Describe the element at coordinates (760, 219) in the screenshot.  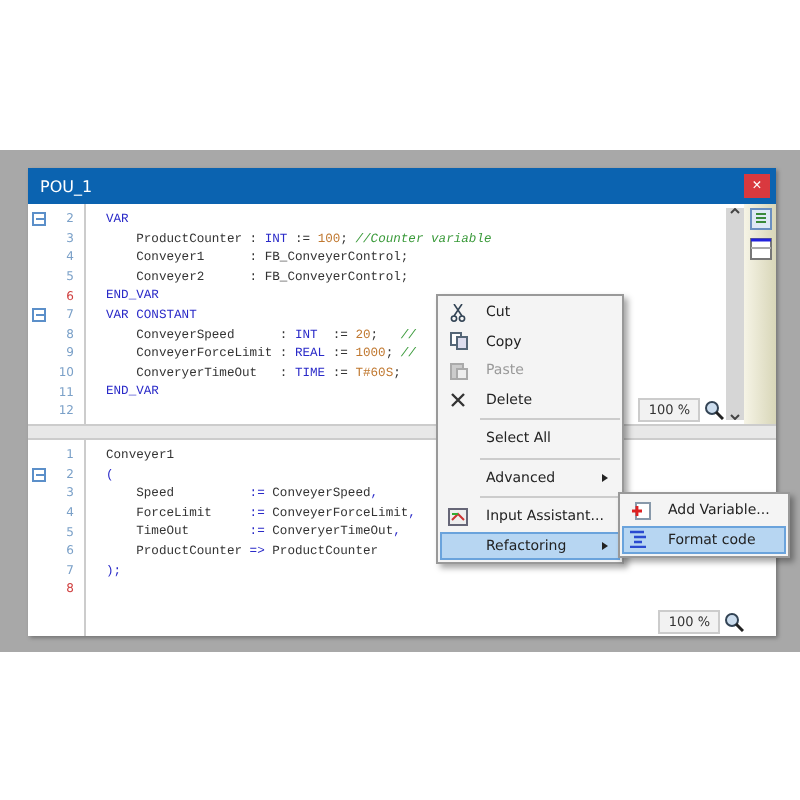
I see `toolbox-icon` at that location.